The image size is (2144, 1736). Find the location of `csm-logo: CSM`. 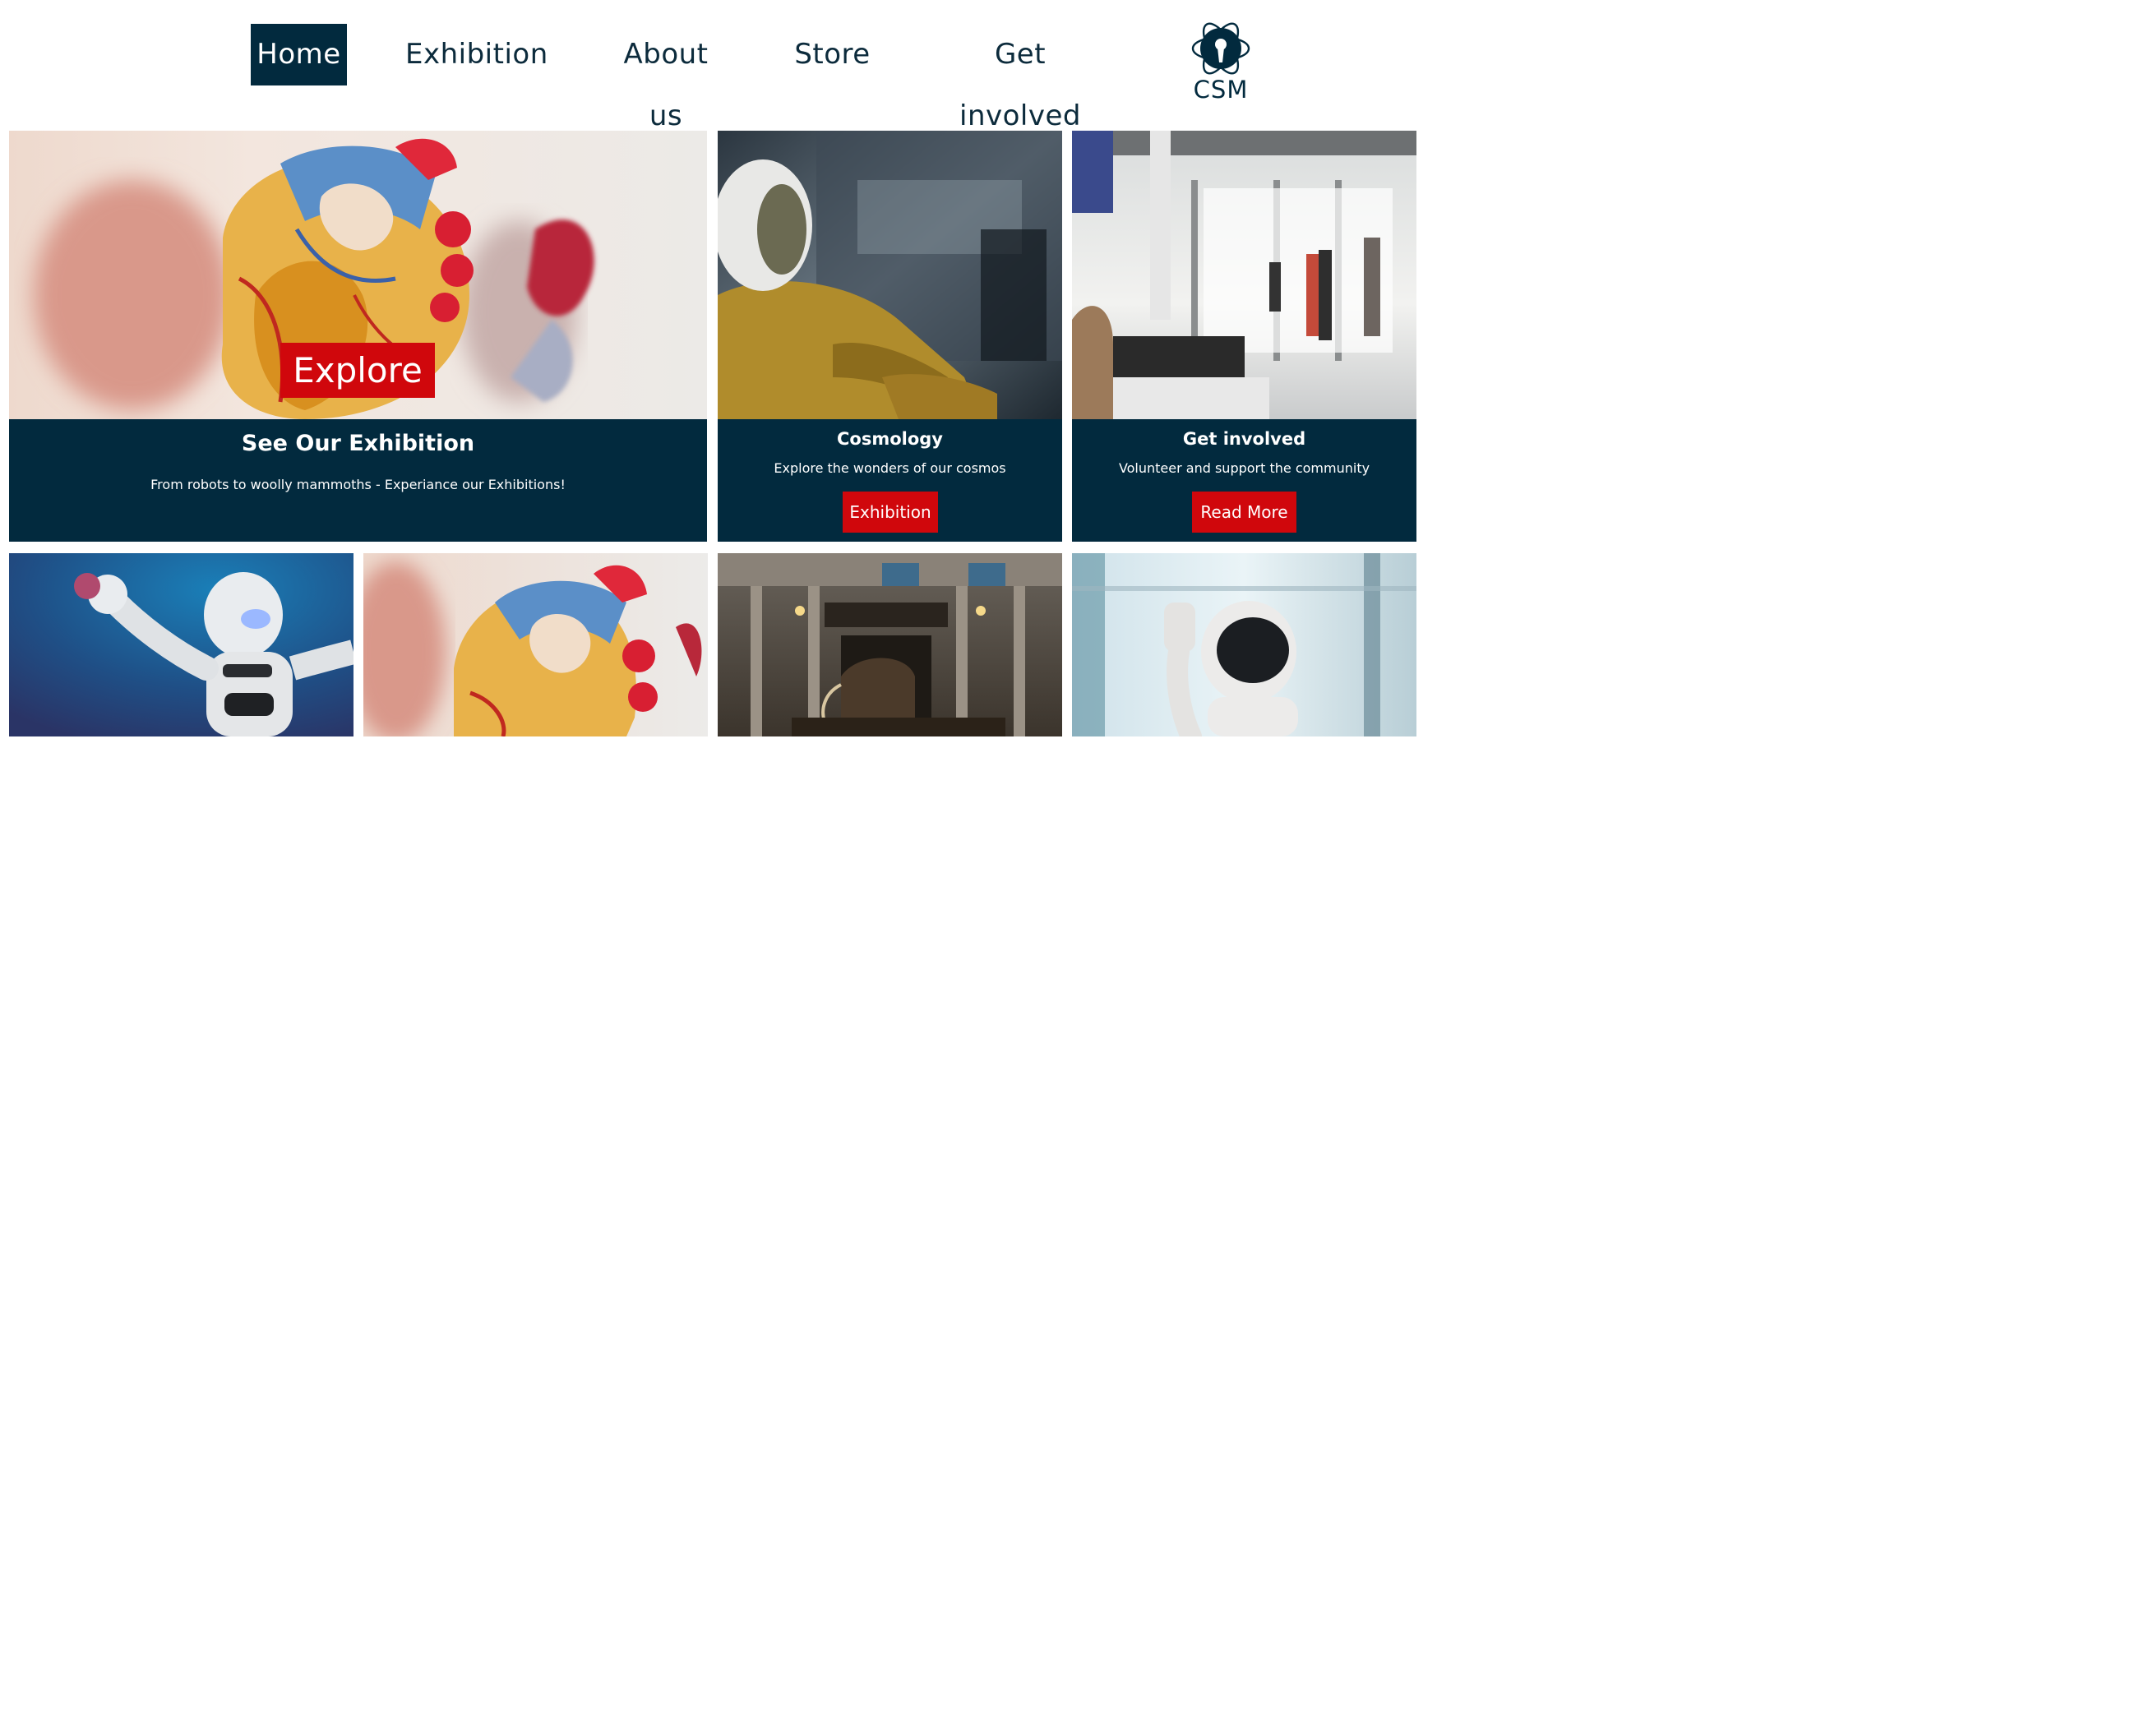

csm-logo: CSM is located at coordinates (1221, 62).